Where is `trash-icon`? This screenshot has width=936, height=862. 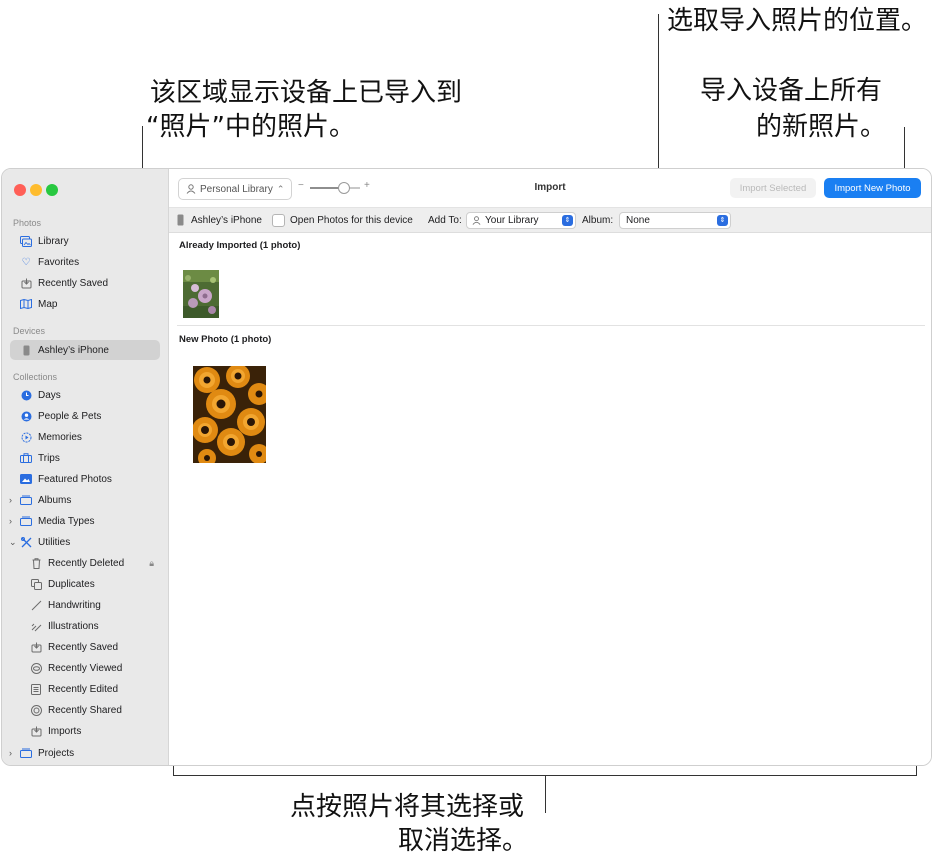 trash-icon is located at coordinates (36, 563).